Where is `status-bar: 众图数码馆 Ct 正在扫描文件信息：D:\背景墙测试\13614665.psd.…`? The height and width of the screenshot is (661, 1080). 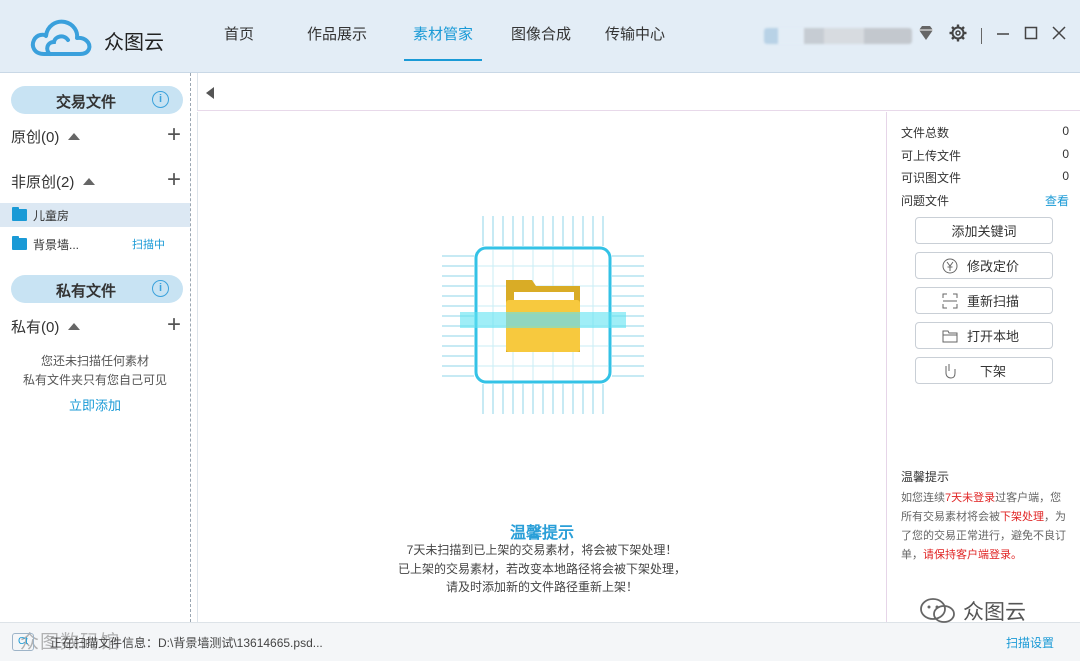
status-bar: 众图数码馆 Ct 正在扫描文件信息：D:\背景墙测试\13614665.psd.… is located at coordinates (540, 641).